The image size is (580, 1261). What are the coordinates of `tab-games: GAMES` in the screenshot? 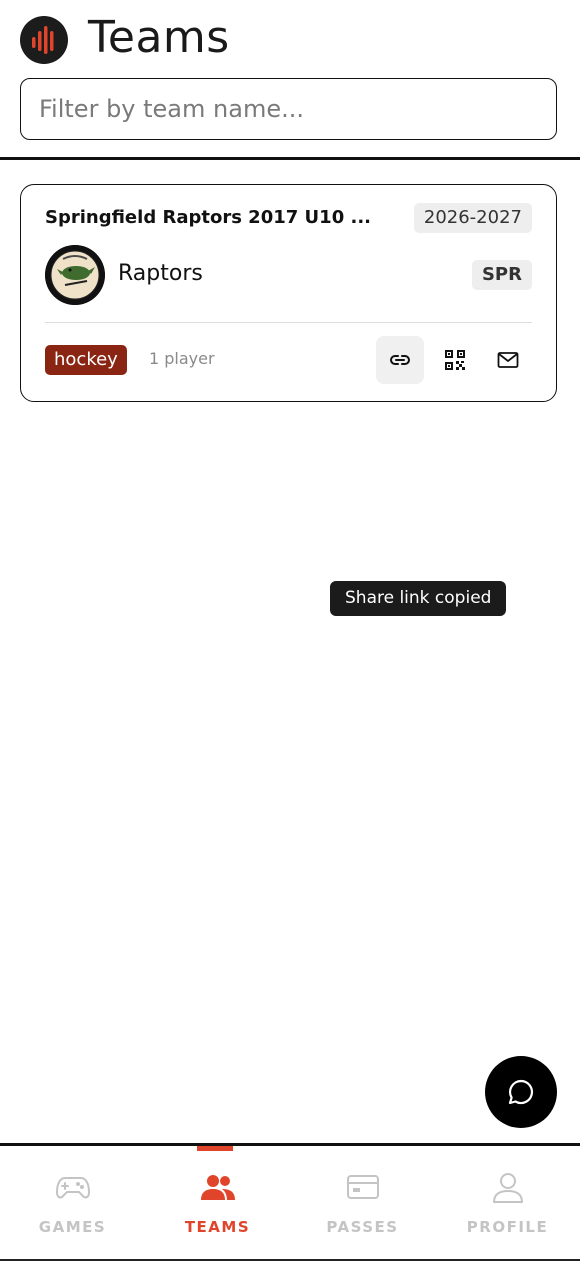 It's located at (72, 1203).